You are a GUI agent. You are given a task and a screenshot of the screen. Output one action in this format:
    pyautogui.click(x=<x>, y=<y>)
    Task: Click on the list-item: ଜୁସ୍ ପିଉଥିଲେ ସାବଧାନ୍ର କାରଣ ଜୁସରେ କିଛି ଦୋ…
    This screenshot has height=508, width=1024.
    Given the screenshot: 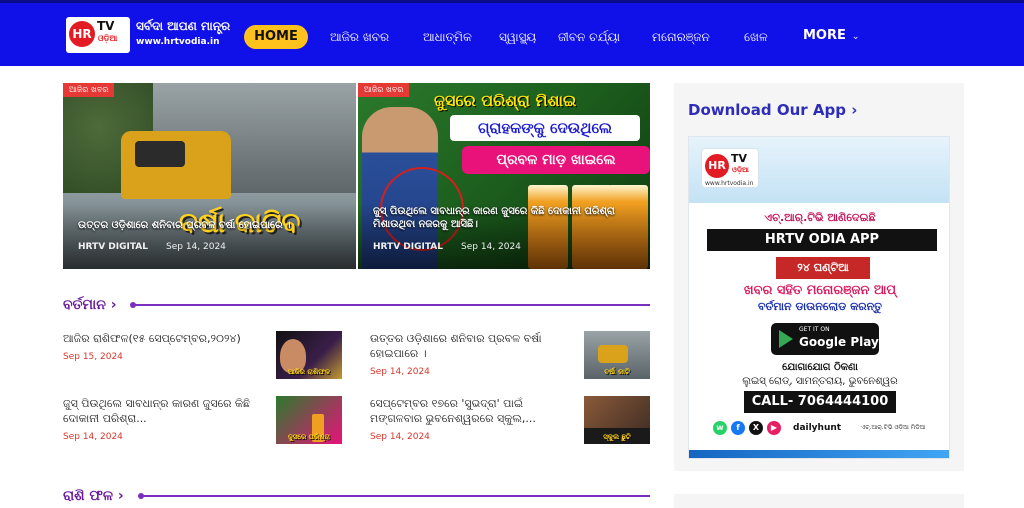 What is the action you would take?
    pyautogui.click(x=165, y=419)
    